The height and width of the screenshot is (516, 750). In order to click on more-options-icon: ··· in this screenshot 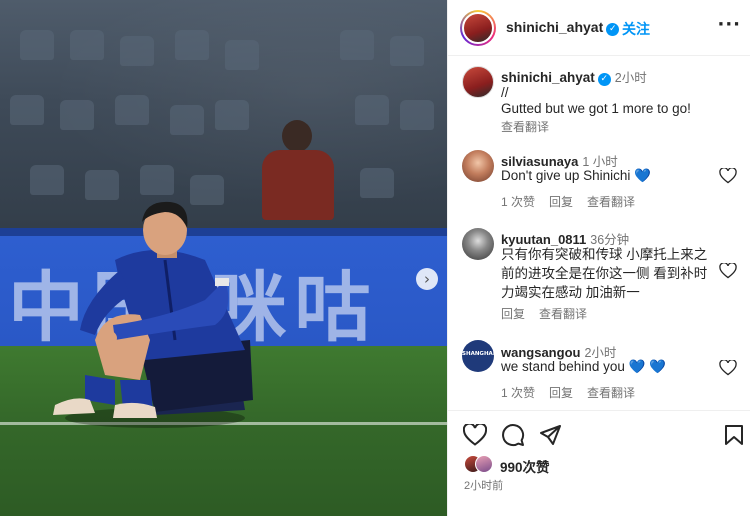, I will do `click(729, 24)`.